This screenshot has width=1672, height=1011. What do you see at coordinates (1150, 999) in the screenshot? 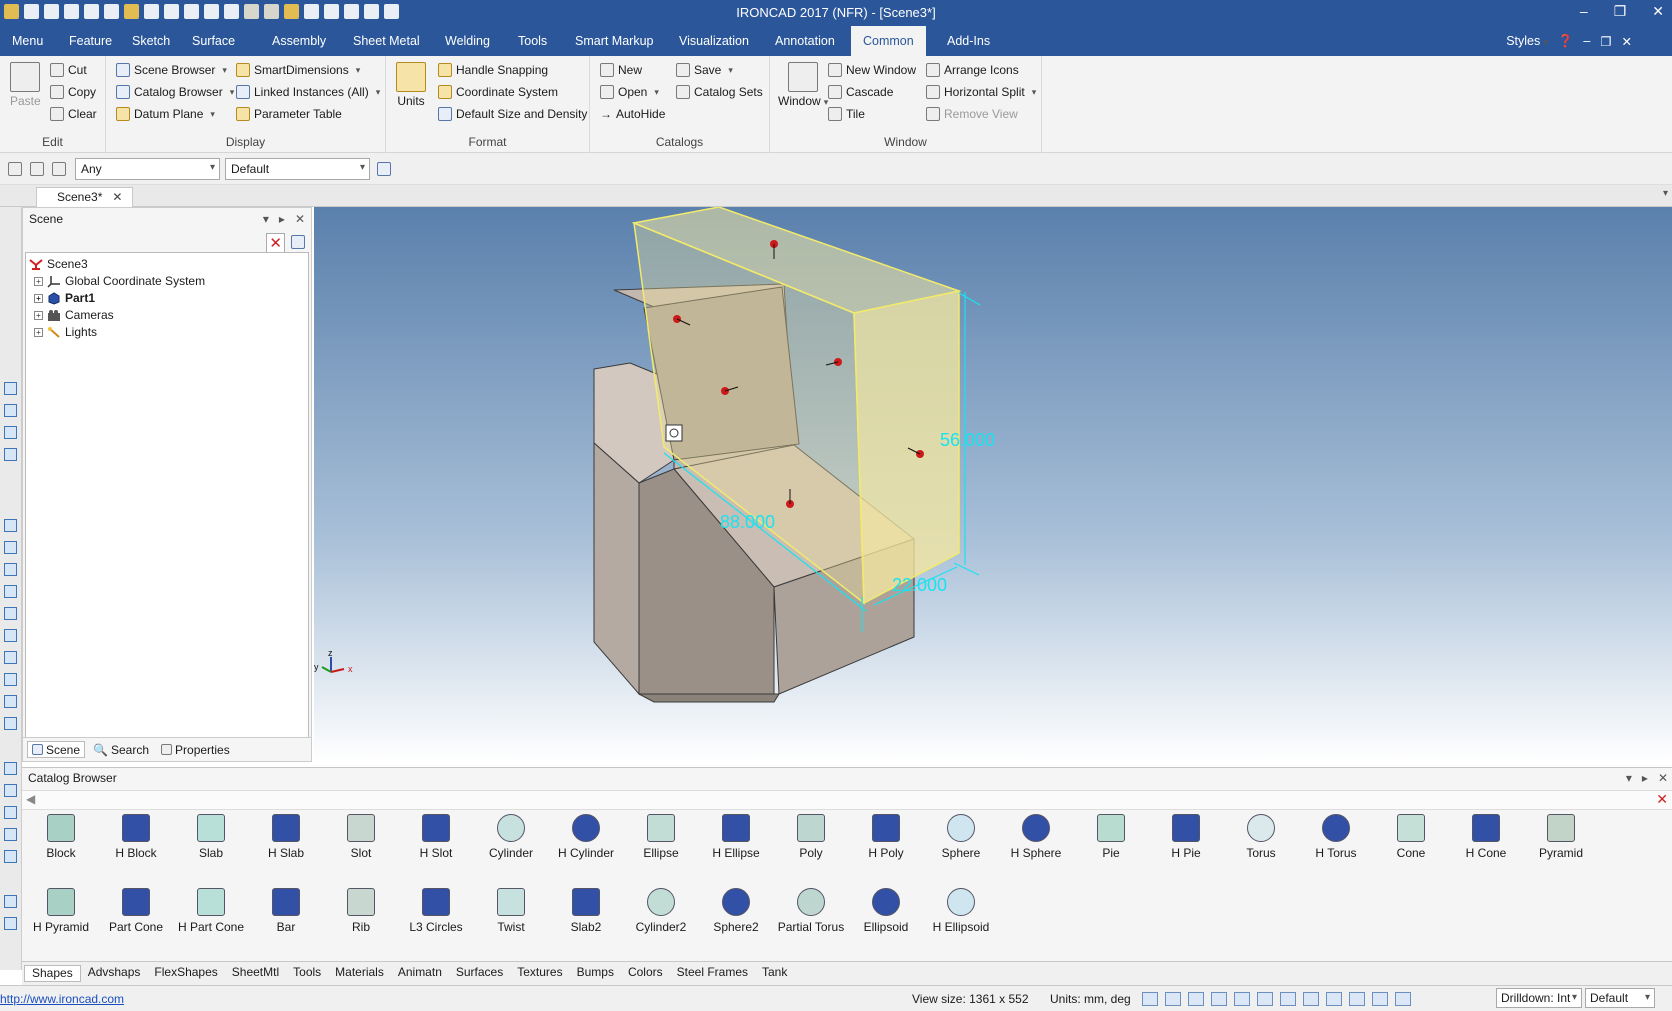
I see `zoom-fit-icon` at bounding box center [1150, 999].